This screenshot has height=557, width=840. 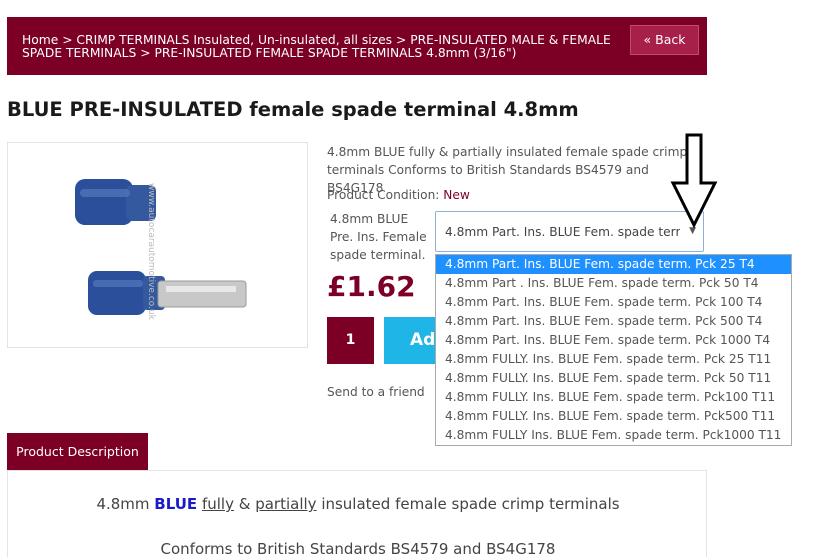 What do you see at coordinates (105, 193) in the screenshot?
I see `terminal-highlight-top` at bounding box center [105, 193].